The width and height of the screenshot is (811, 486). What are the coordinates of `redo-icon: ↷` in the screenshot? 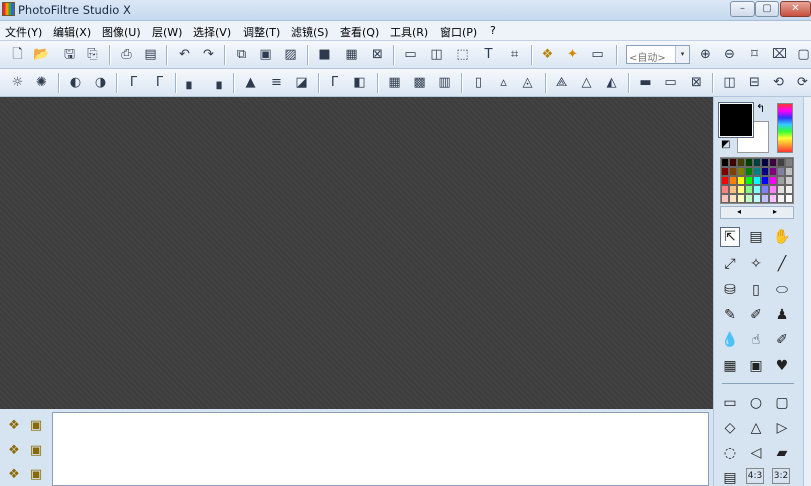 It's located at (208, 54).